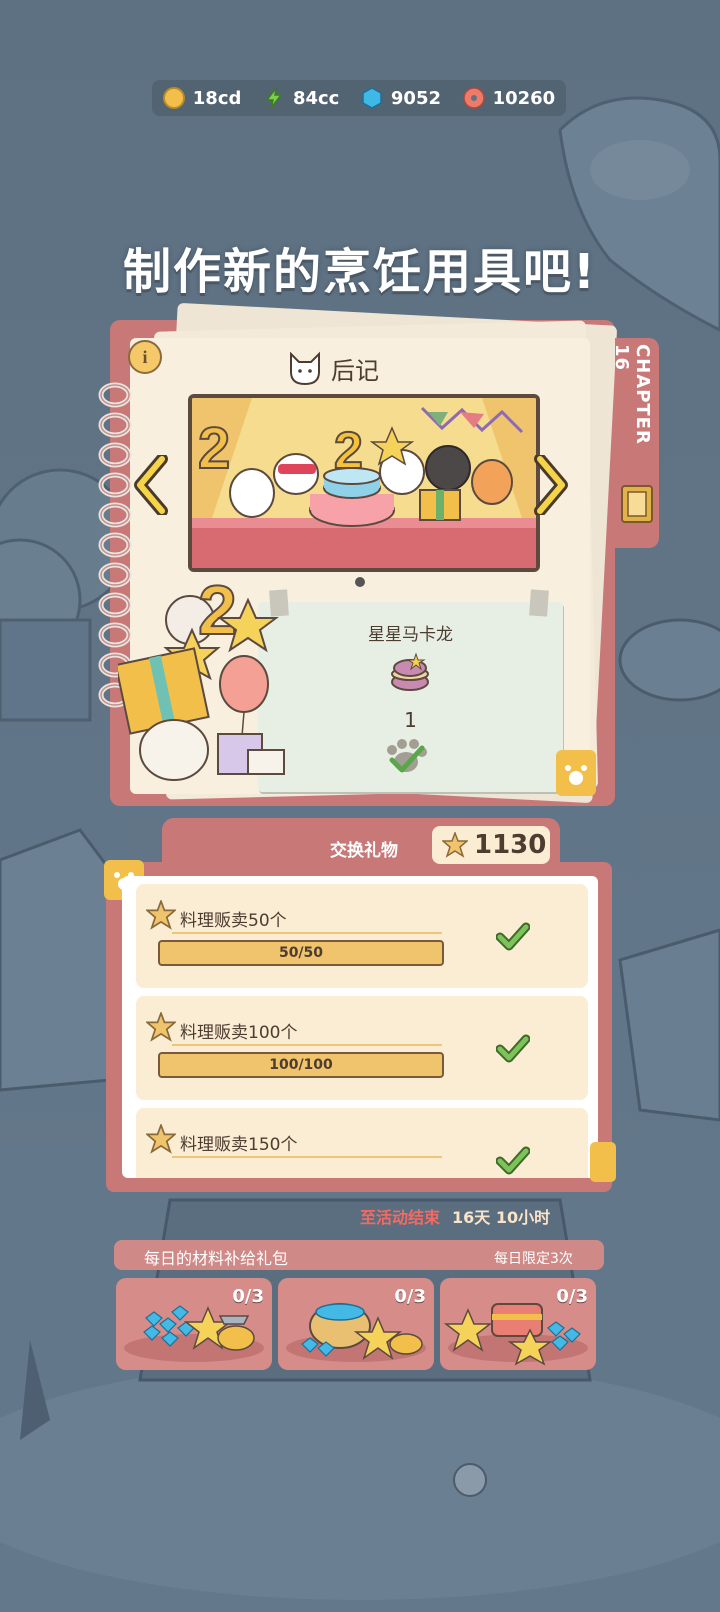 The image size is (720, 1612). Describe the element at coordinates (359, 98) in the screenshot. I see `currency-bar: 18cd 84cc 9052 10260` at that location.